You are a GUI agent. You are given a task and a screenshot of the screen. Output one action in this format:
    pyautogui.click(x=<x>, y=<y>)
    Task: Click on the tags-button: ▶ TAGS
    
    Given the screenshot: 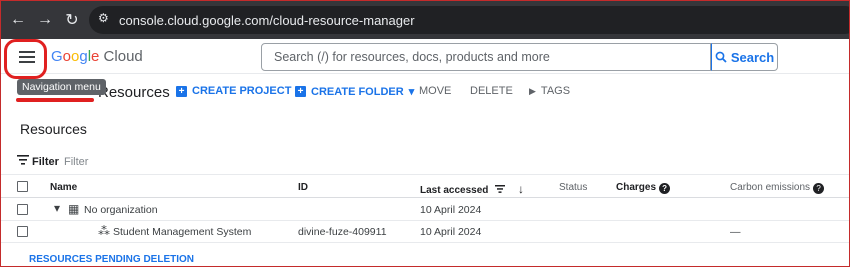 What is the action you would take?
    pyautogui.click(x=549, y=91)
    